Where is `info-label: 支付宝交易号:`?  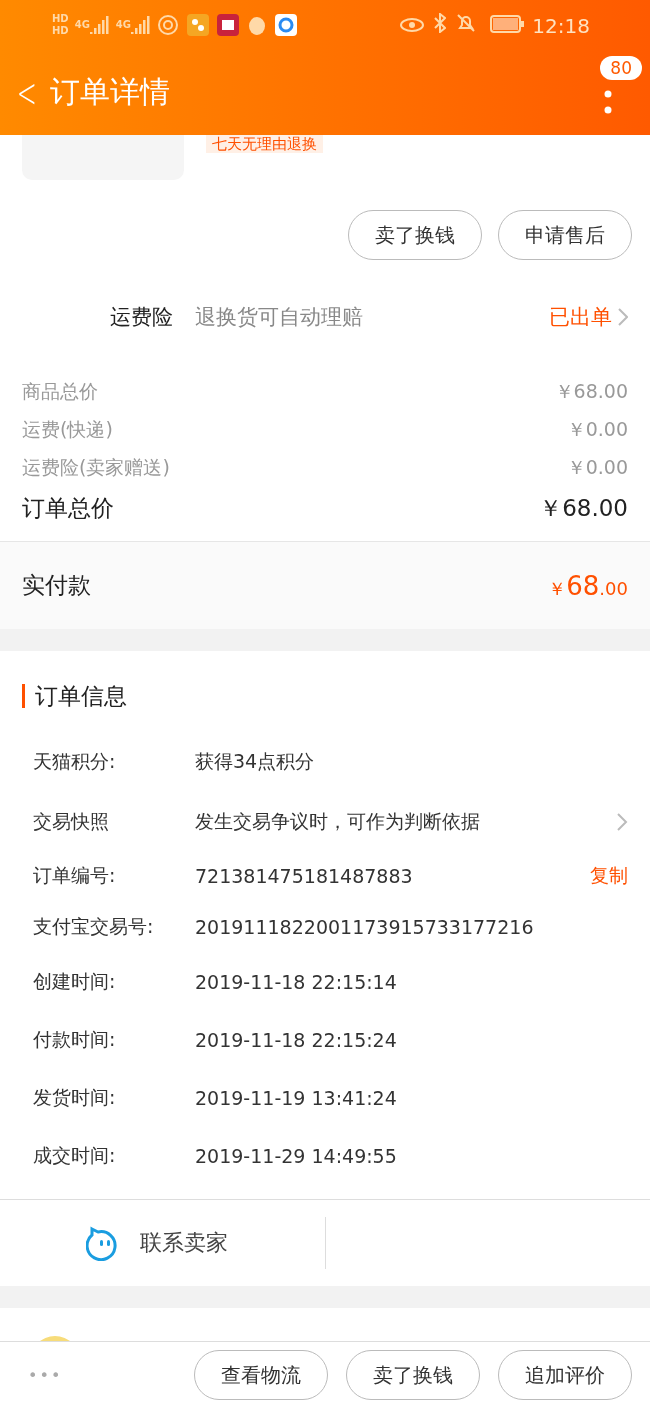
info-label: 支付宝交易号: is located at coordinates (94, 926).